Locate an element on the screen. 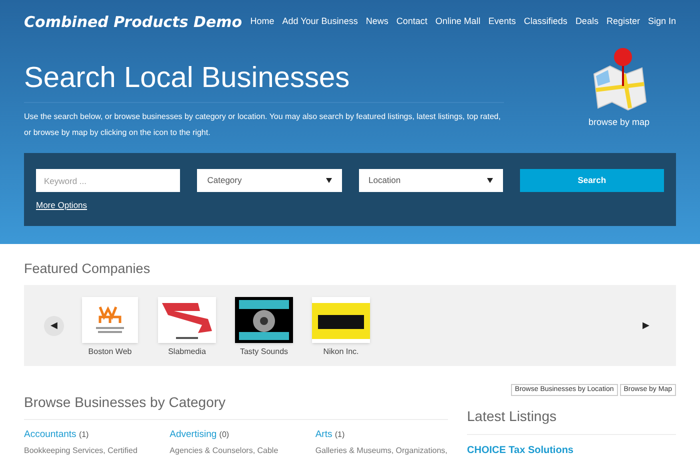 The image size is (700, 466). site-title: Combined Products Demo is located at coordinates (133, 22).